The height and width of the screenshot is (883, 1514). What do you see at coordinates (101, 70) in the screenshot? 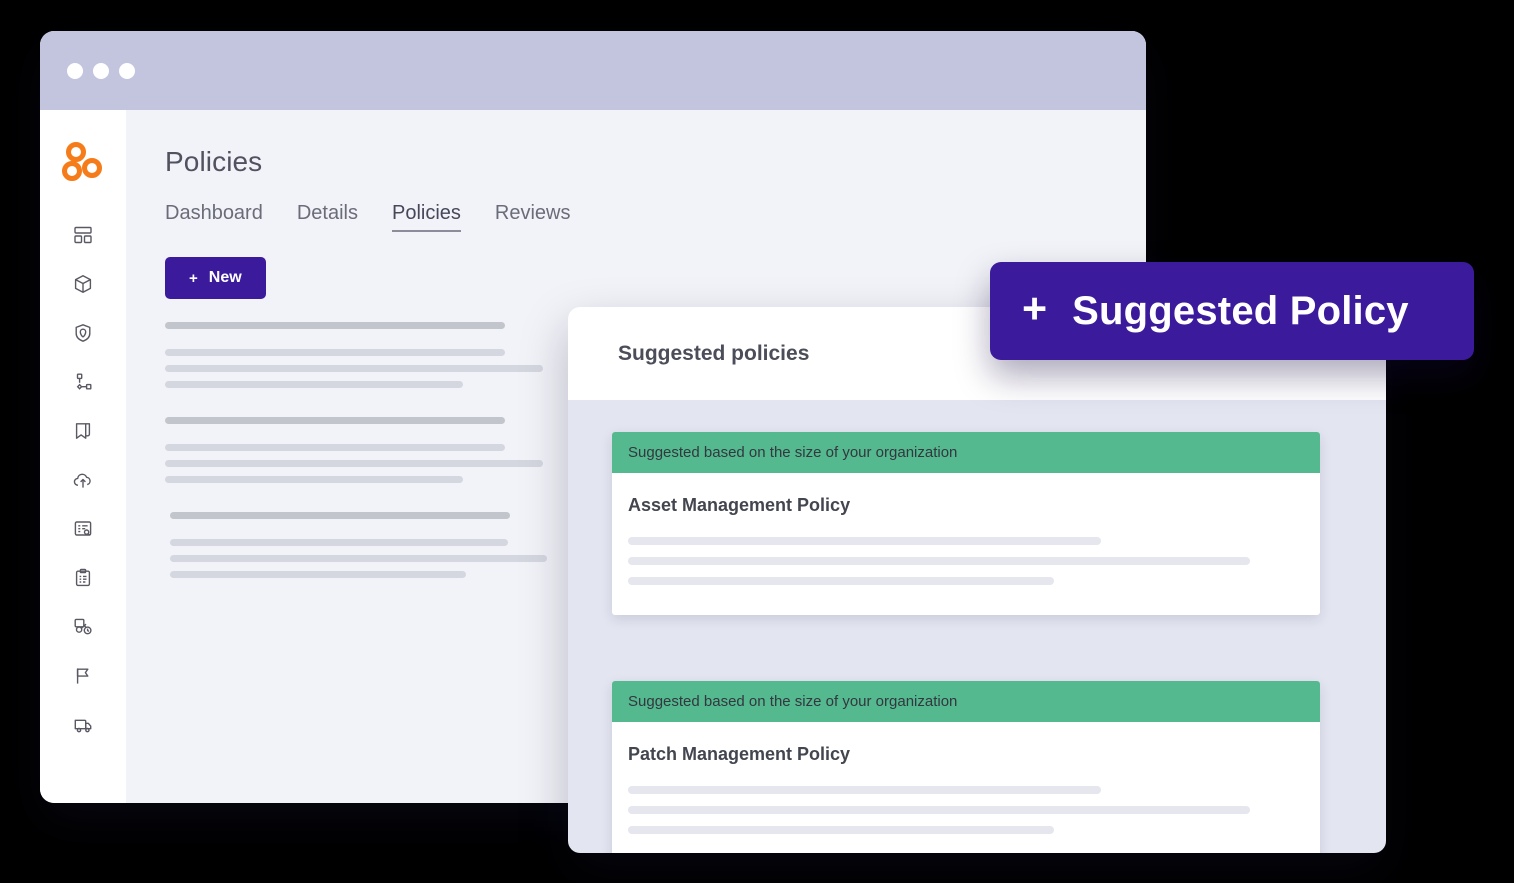
I see `window-minimize-dot` at bounding box center [101, 70].